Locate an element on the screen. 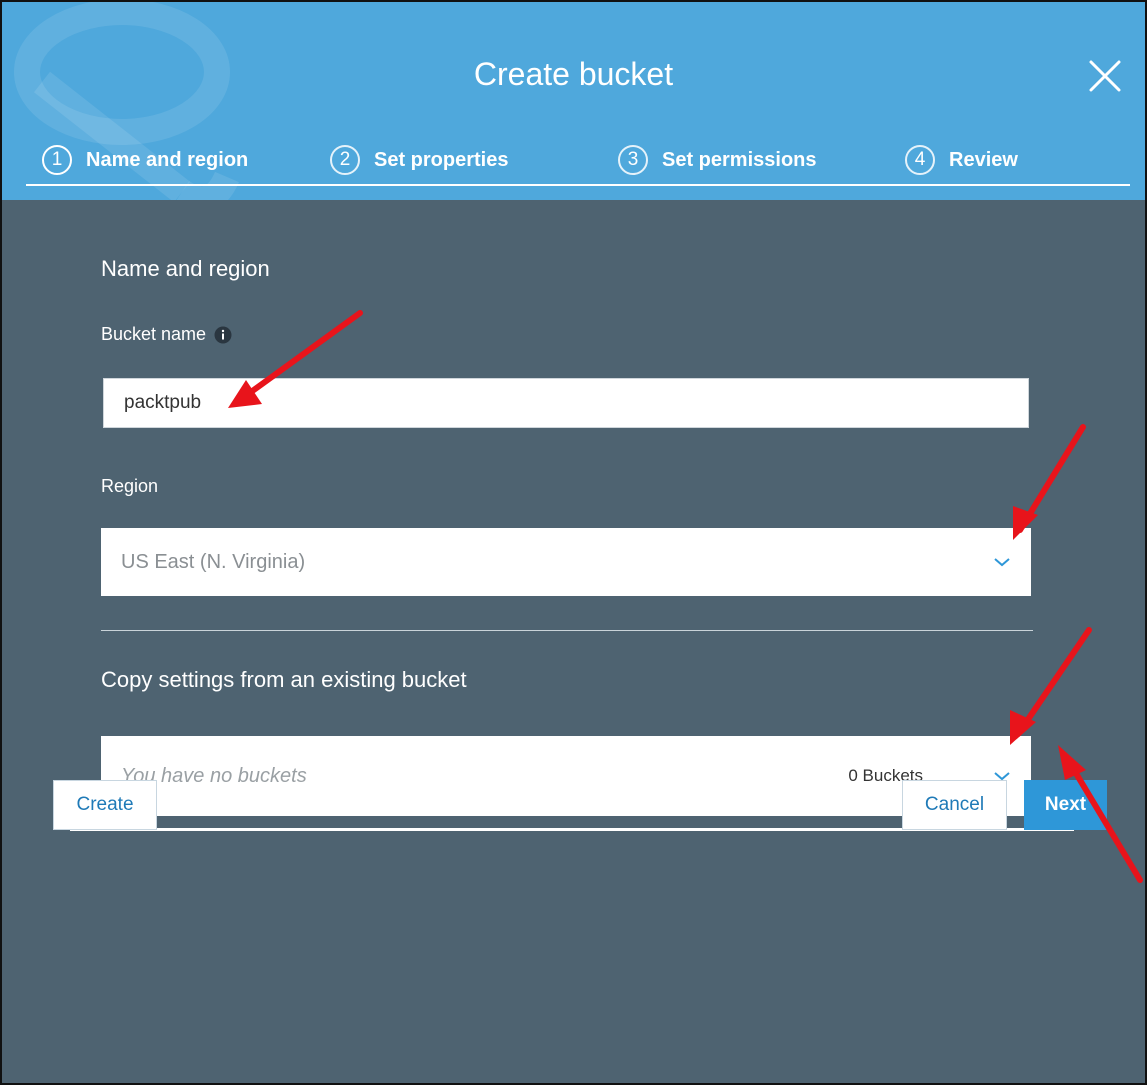  section-title: Name and region is located at coordinates (185, 268).